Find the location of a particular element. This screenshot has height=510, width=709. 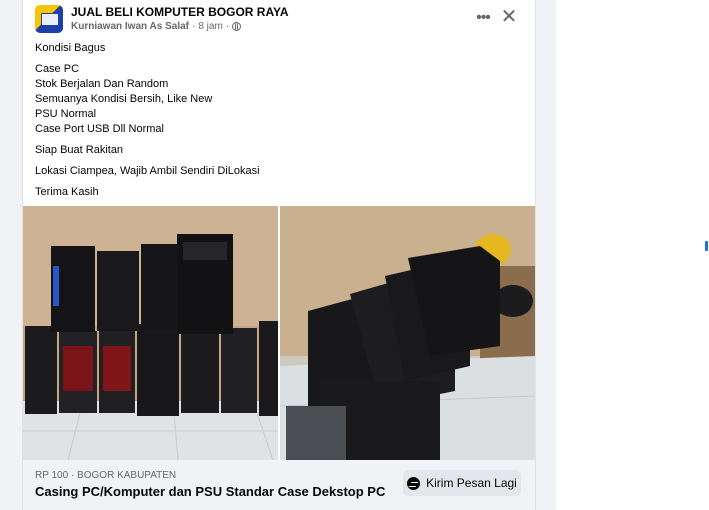

post-time: 8 jam is located at coordinates (210, 26).